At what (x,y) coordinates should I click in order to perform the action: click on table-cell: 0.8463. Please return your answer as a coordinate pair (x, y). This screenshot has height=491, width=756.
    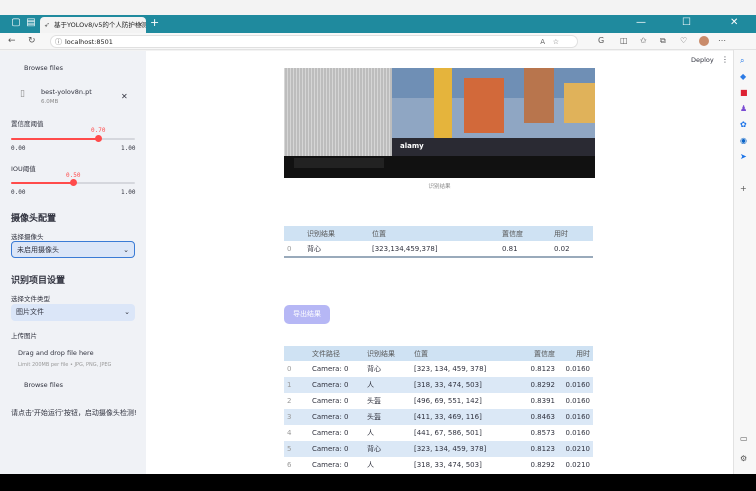
    Looking at the image, I should click on (538, 417).